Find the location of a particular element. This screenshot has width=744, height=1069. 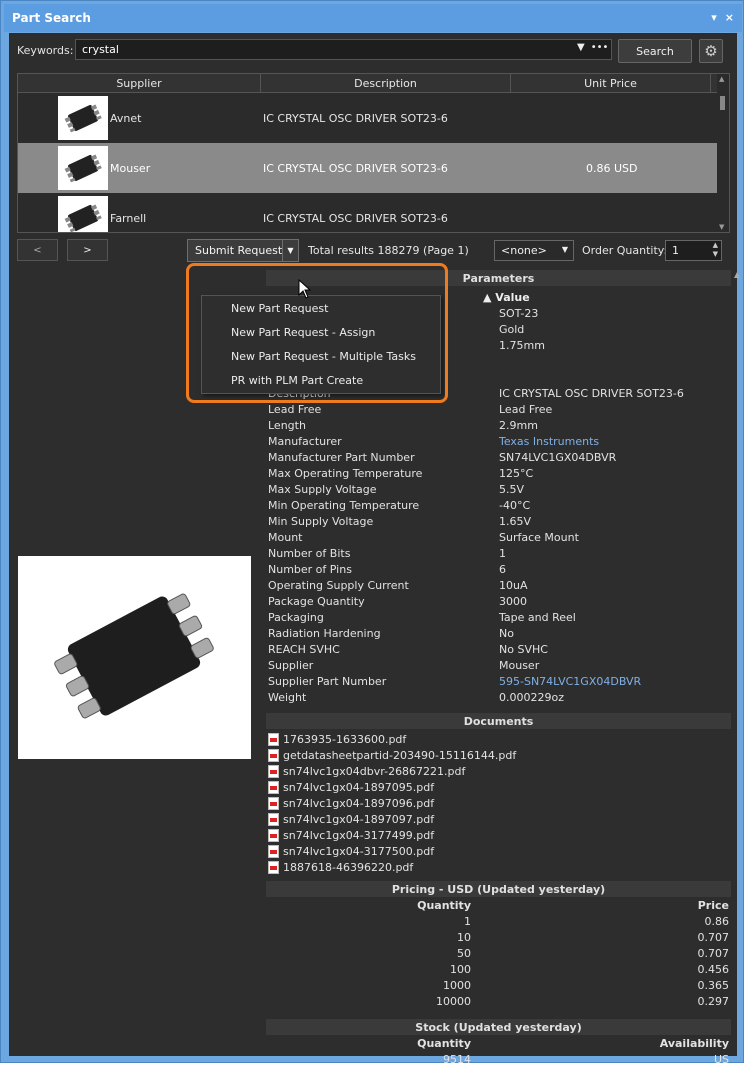

param-name: Min Operating Temperature is located at coordinates (344, 505).